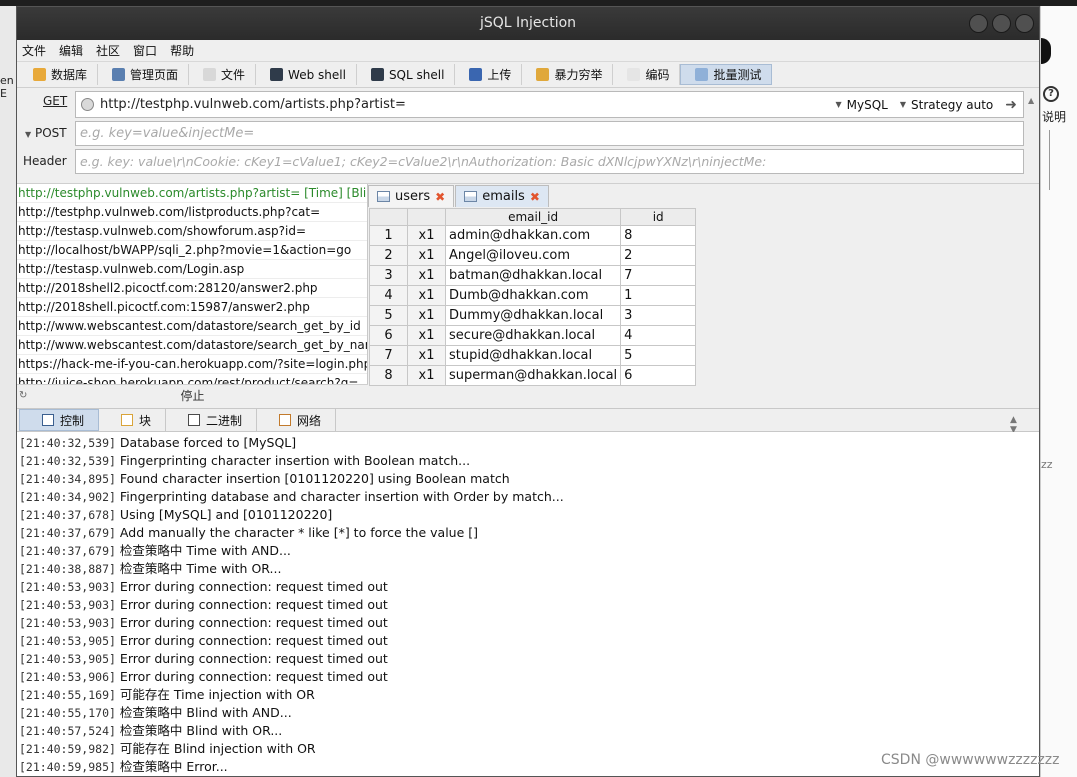 The height and width of the screenshot is (777, 1077). Describe the element at coordinates (46, 133) in the screenshot. I see `post-toggle: ▼ POST` at that location.